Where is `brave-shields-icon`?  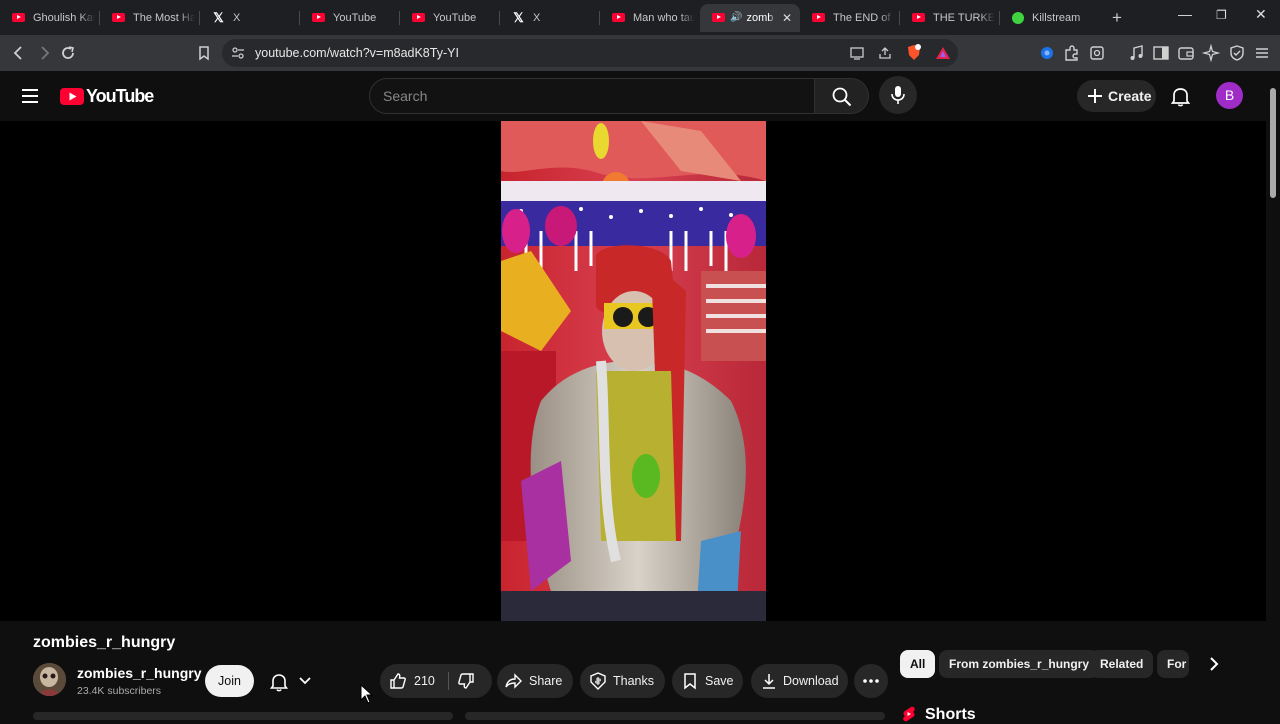 brave-shields-icon is located at coordinates (914, 53).